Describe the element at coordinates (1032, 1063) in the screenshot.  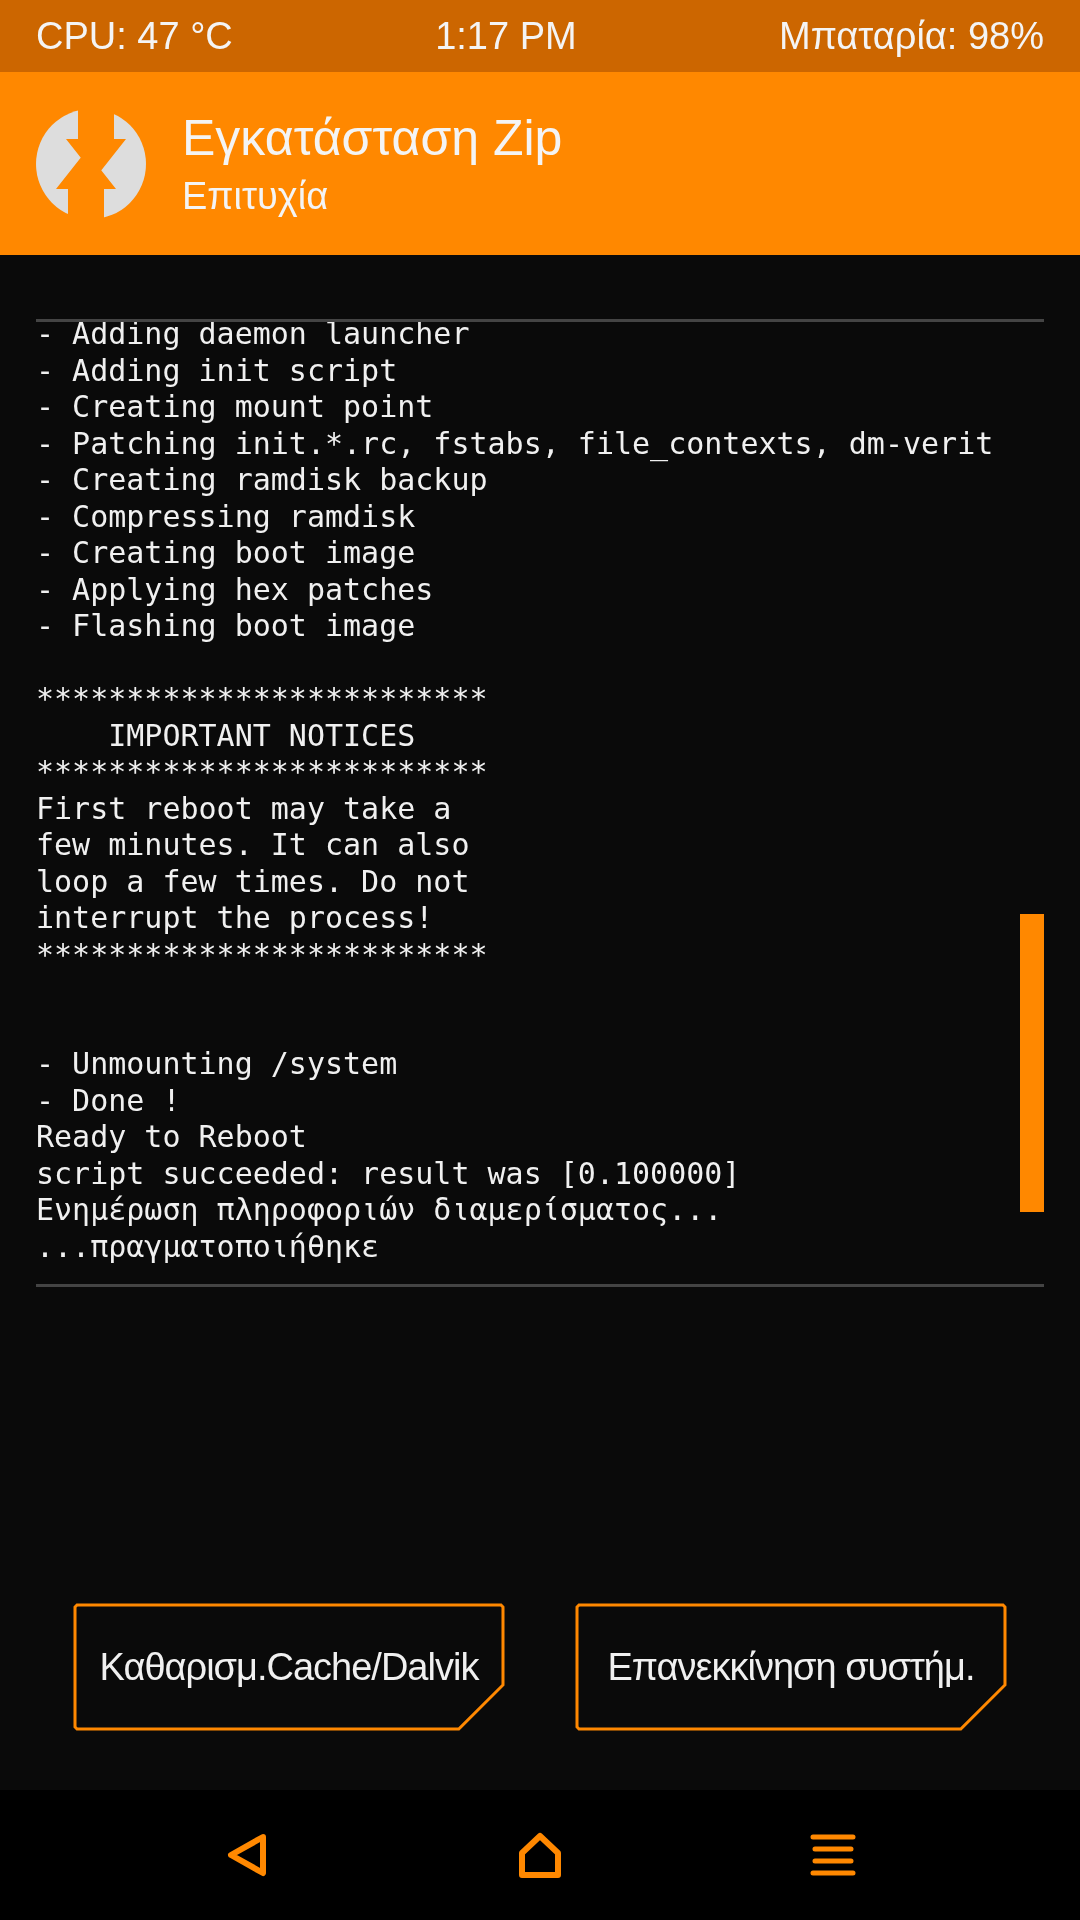
I see `scrollbar` at that location.